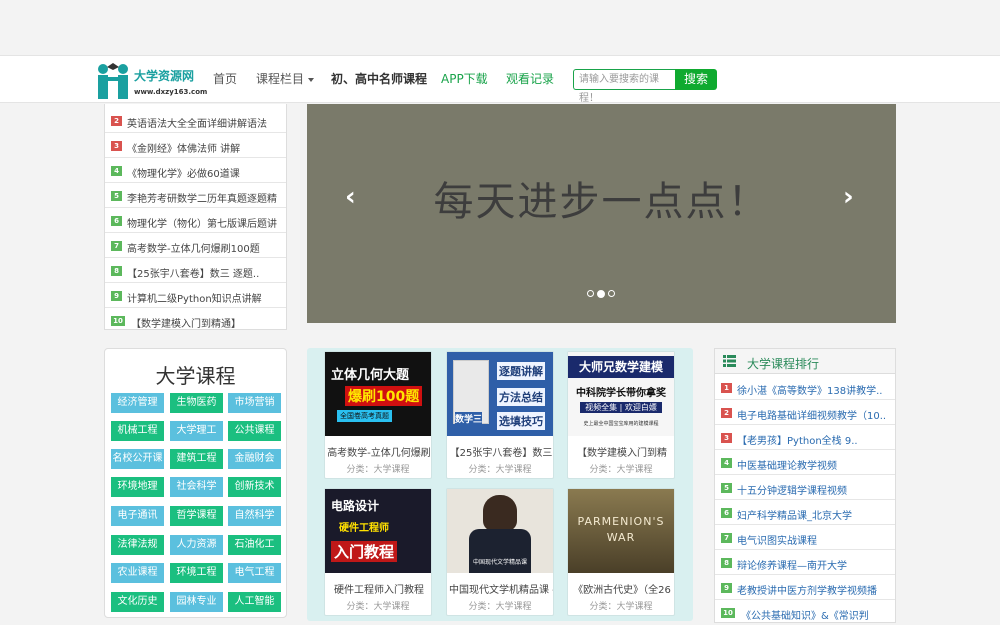 The image size is (1000, 625). I want to click on category-tag: 环境地理, so click(137, 487).